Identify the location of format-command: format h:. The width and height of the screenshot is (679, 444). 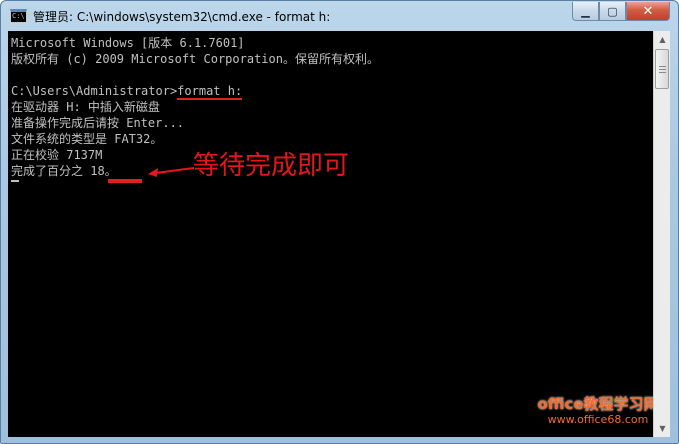
(210, 92).